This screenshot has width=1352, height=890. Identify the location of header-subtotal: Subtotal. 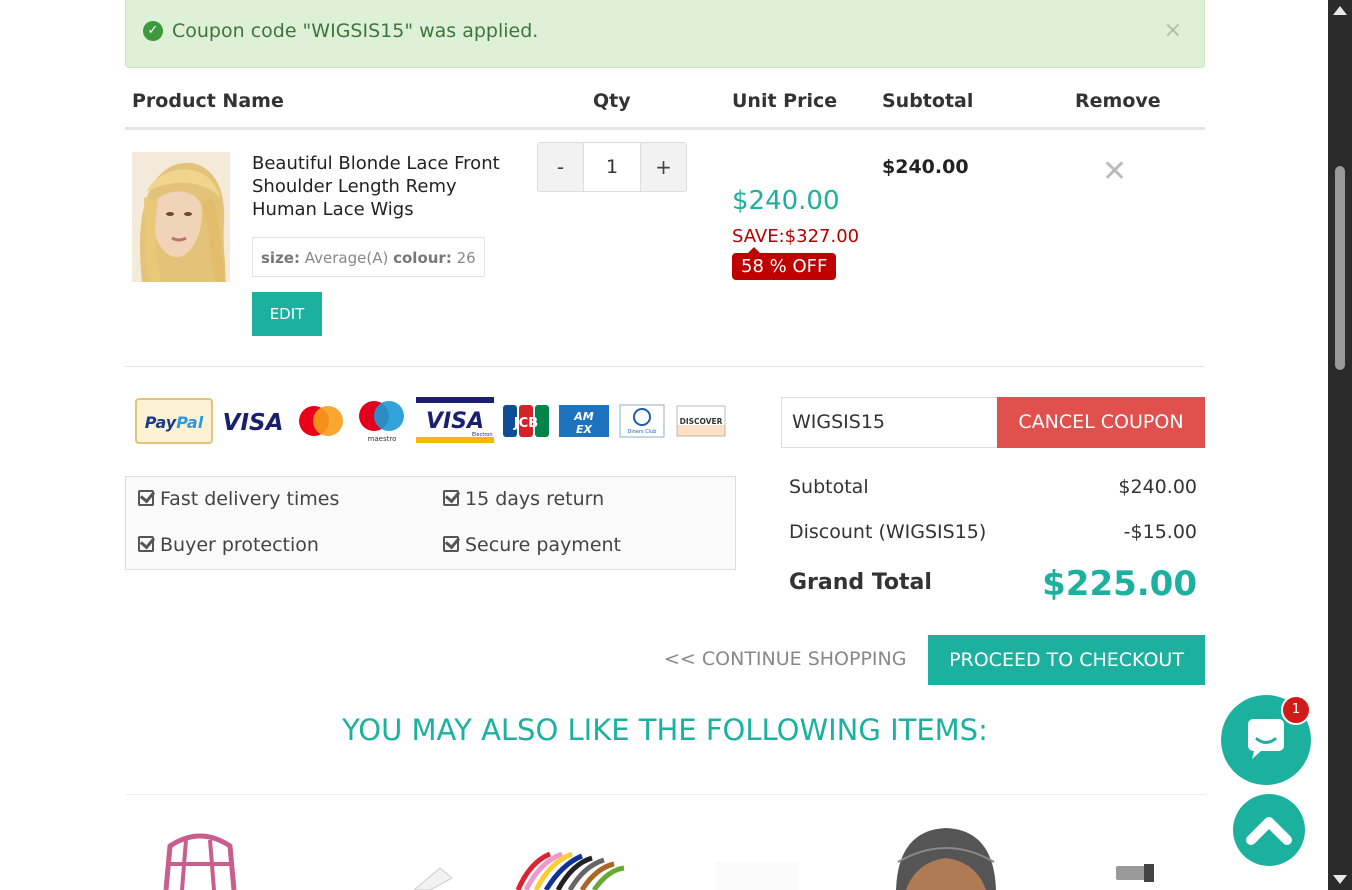
(928, 101).